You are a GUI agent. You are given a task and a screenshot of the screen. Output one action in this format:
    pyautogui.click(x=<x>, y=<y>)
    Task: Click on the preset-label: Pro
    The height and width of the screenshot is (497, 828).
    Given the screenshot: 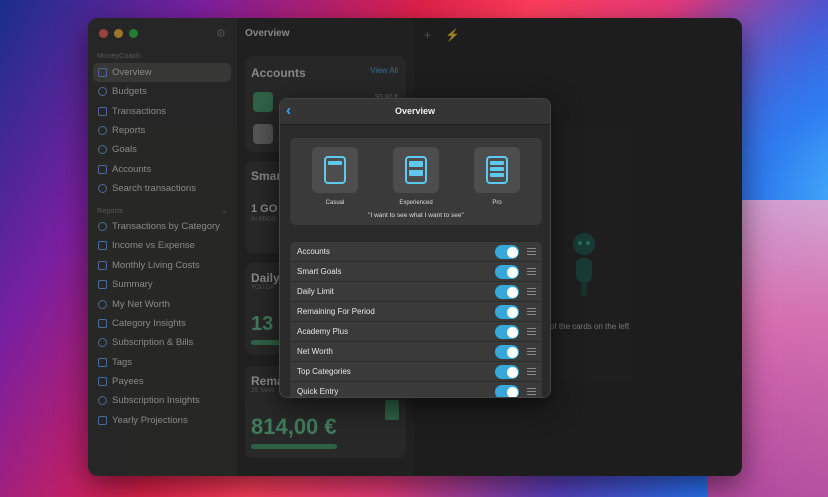 What is the action you would take?
    pyautogui.click(x=497, y=203)
    